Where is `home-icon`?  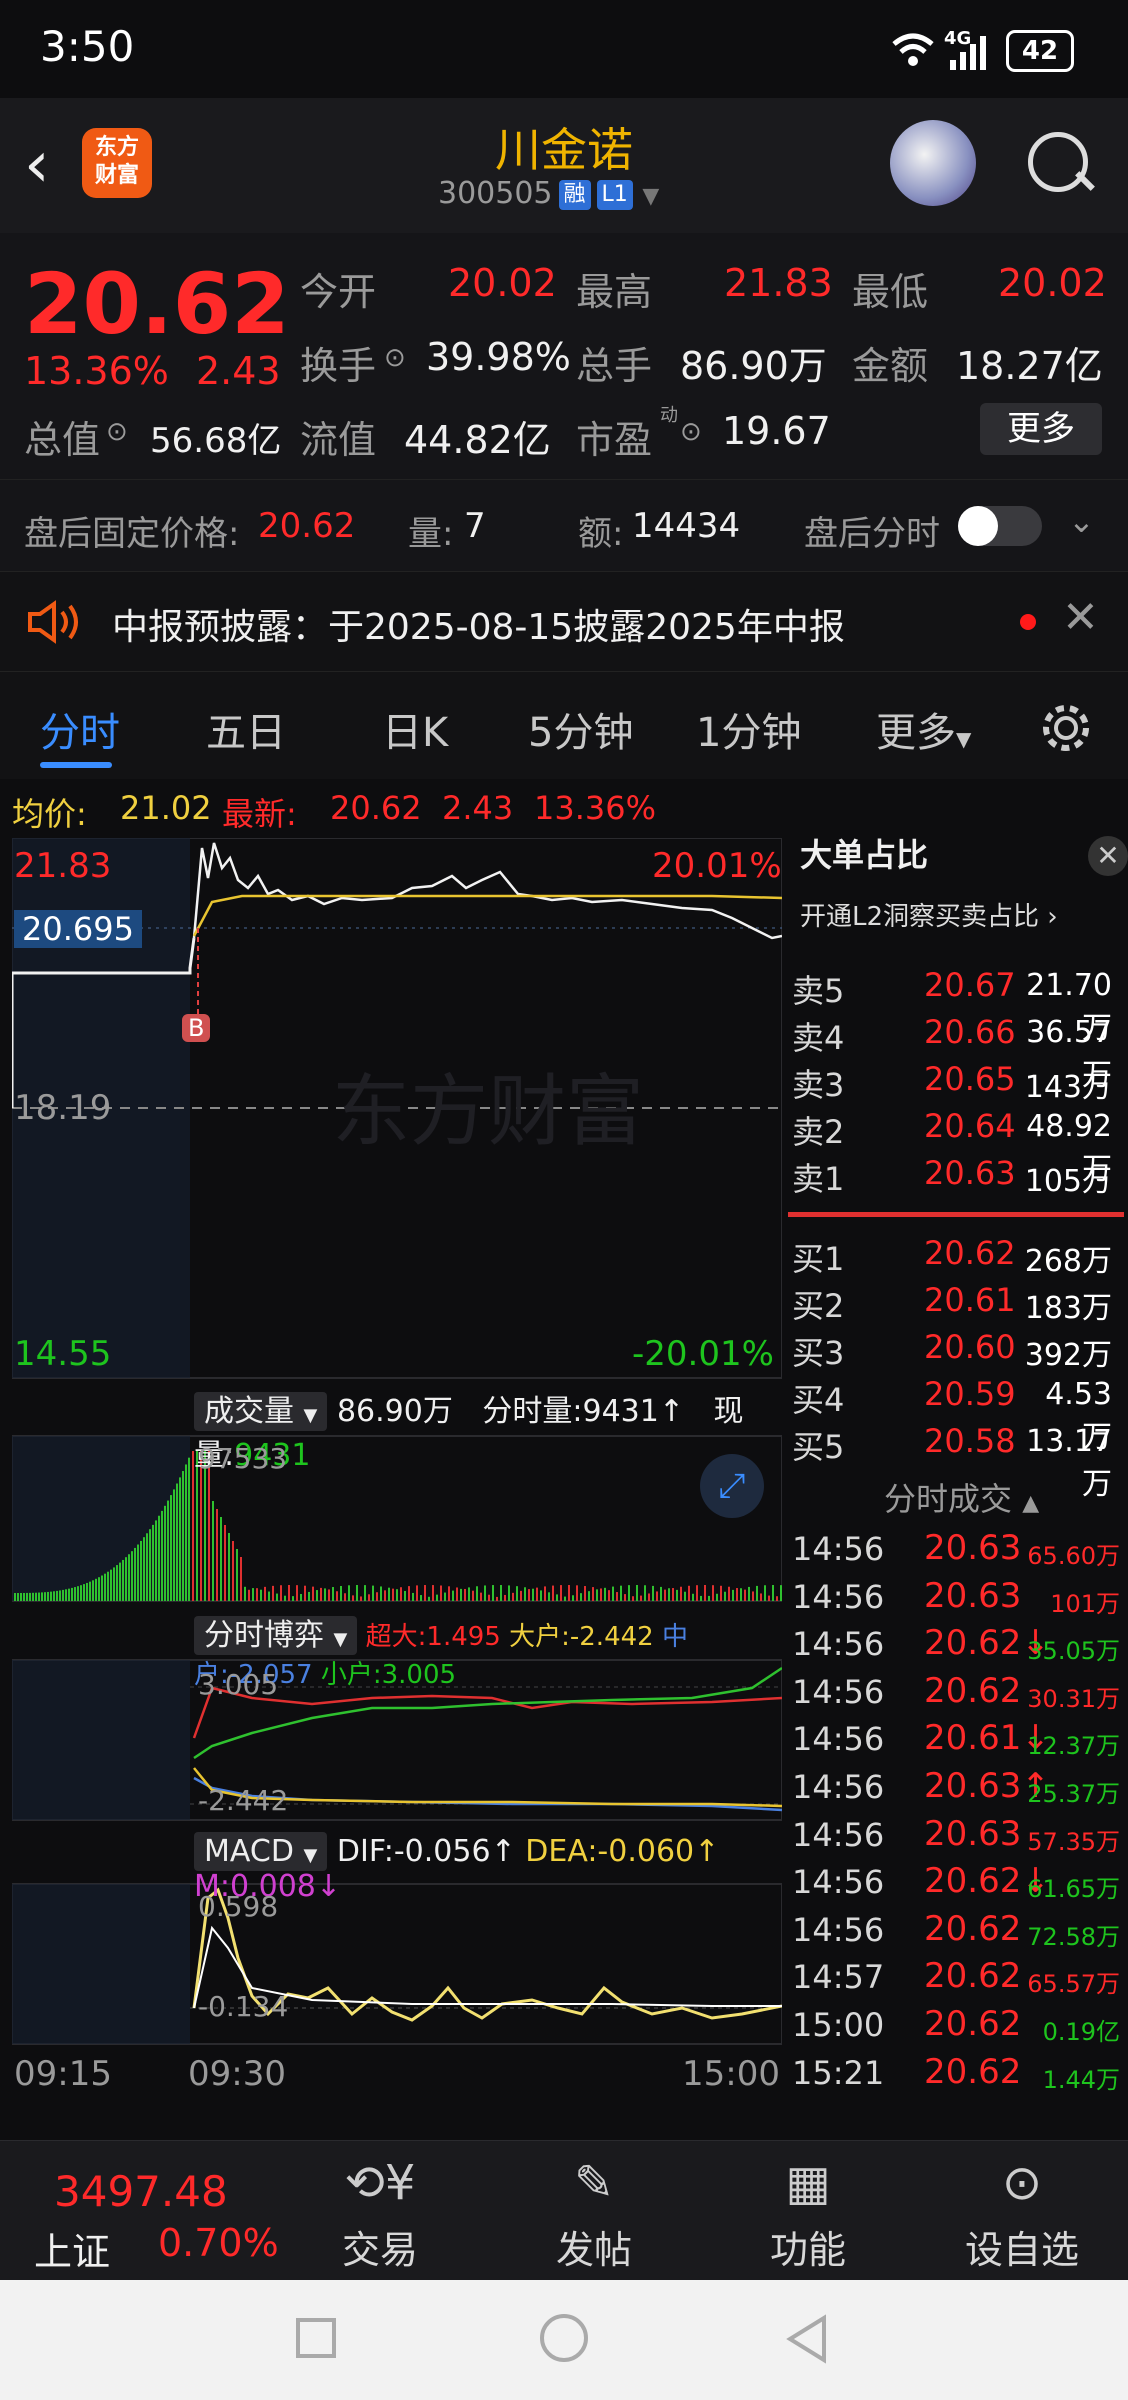 home-icon is located at coordinates (564, 2338).